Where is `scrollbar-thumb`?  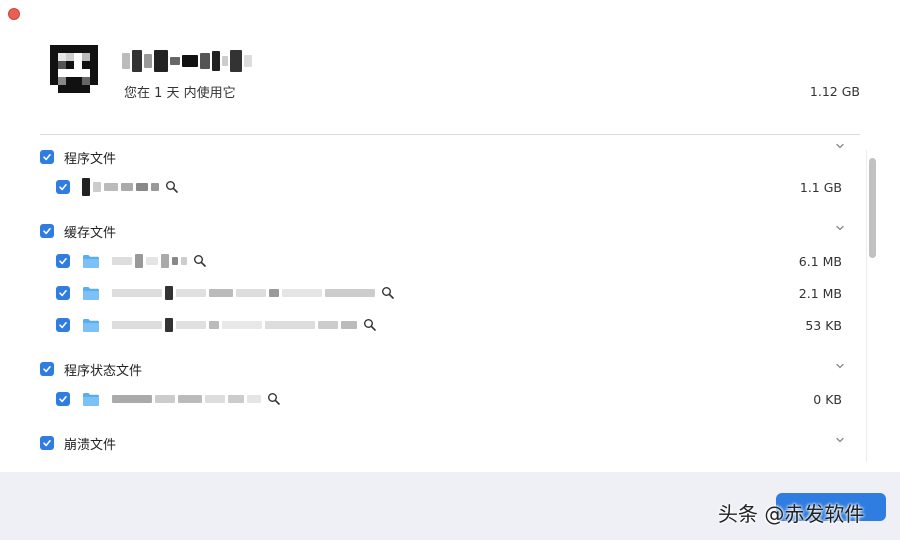 scrollbar-thumb is located at coordinates (872, 208).